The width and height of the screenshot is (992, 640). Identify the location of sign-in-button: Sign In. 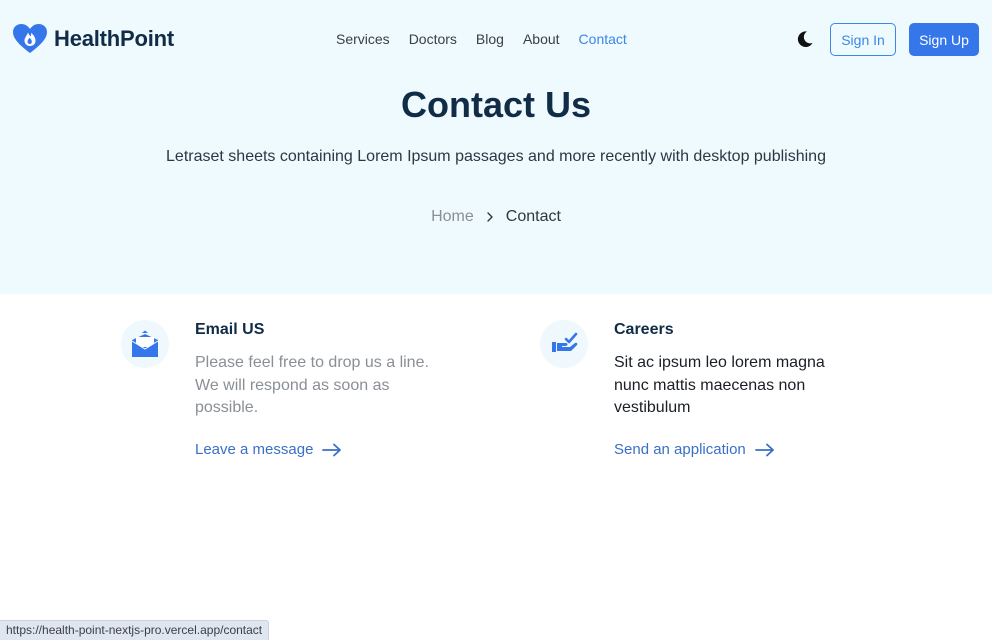
(863, 39).